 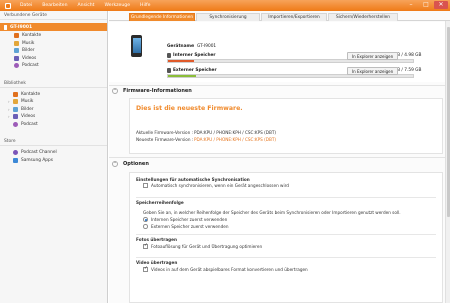 What do you see at coordinates (165, 139) in the screenshot?
I see `newest-firmware-label: Neueste Firmware-Version :` at bounding box center [165, 139].